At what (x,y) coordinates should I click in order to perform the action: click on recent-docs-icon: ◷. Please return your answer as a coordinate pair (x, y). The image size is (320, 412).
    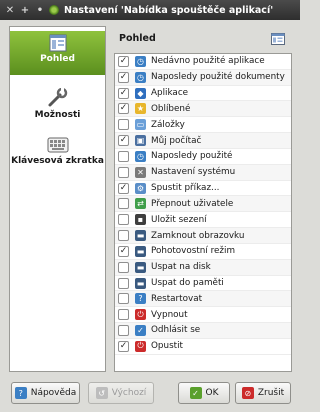
    Looking at the image, I should click on (140, 77).